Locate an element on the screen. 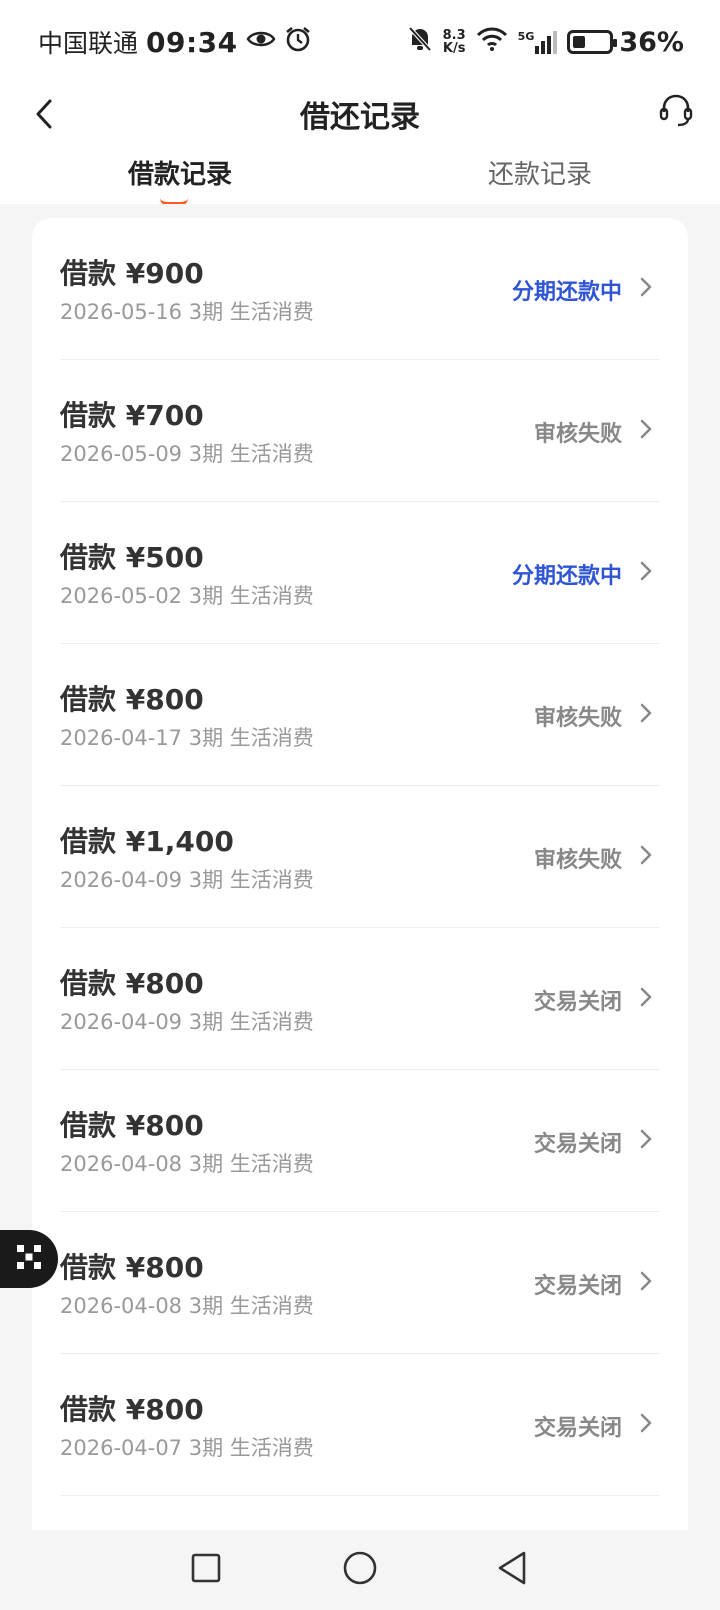  system-navigation-bar is located at coordinates (360, 1570).